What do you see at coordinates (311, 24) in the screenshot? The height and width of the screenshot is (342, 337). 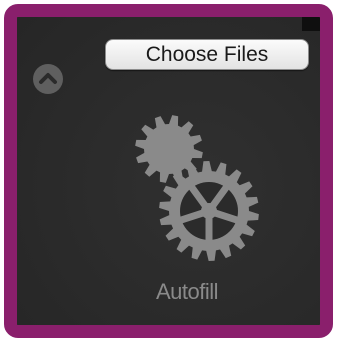 I see `corner-marker` at bounding box center [311, 24].